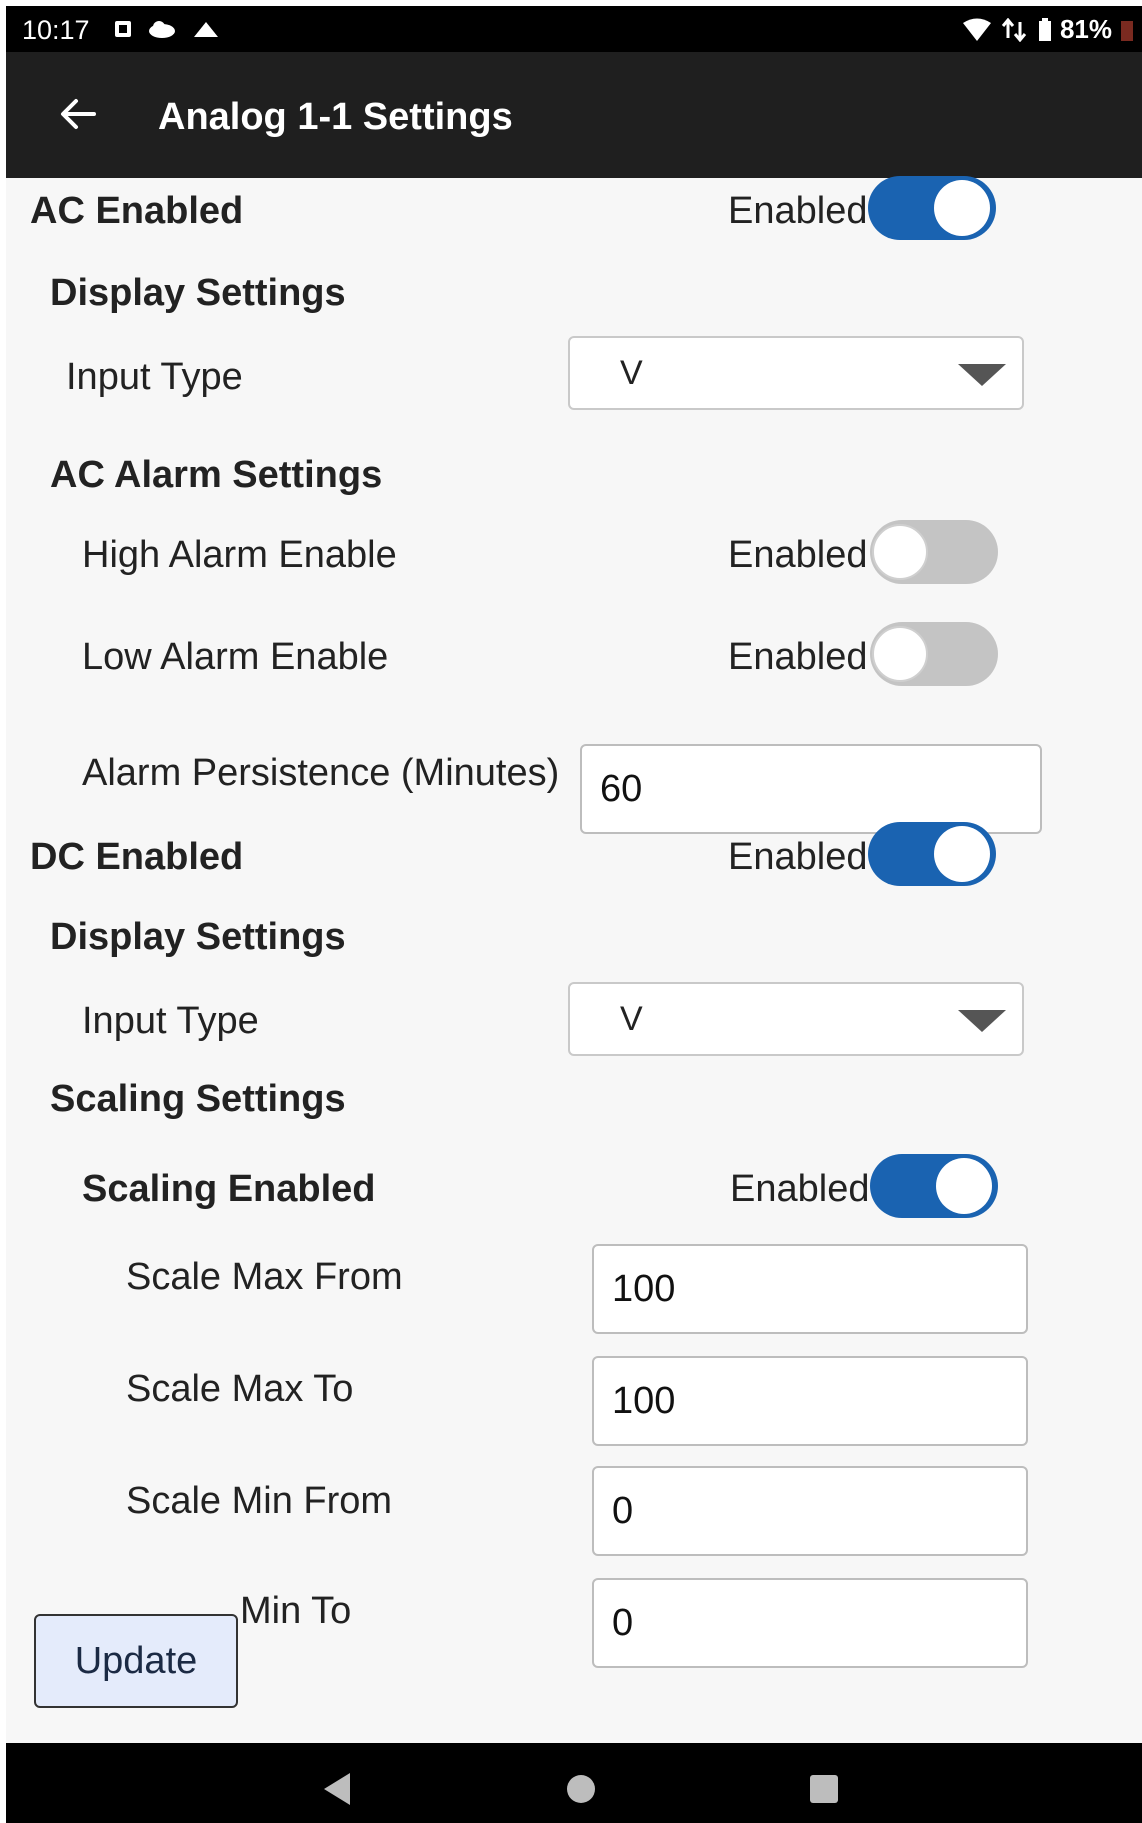  Describe the element at coordinates (932, 854) in the screenshot. I see `dc-enabled-toggle` at that location.